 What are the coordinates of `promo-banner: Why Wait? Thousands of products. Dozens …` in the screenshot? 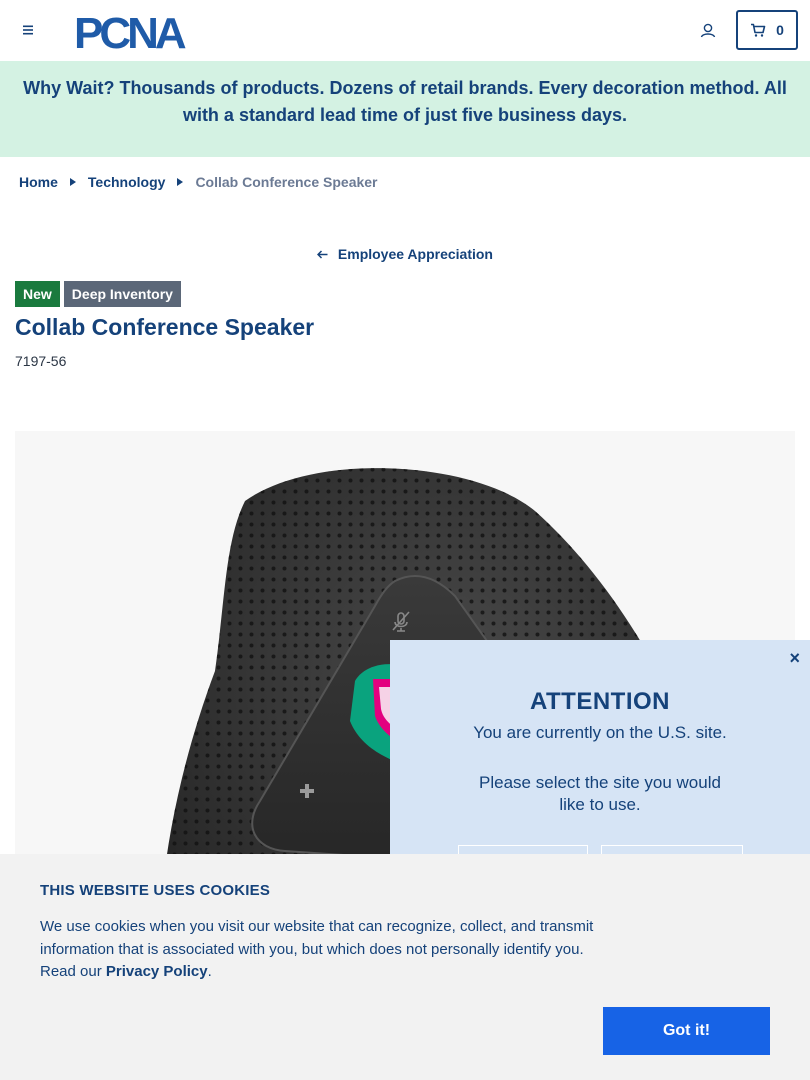 It's located at (405, 109).